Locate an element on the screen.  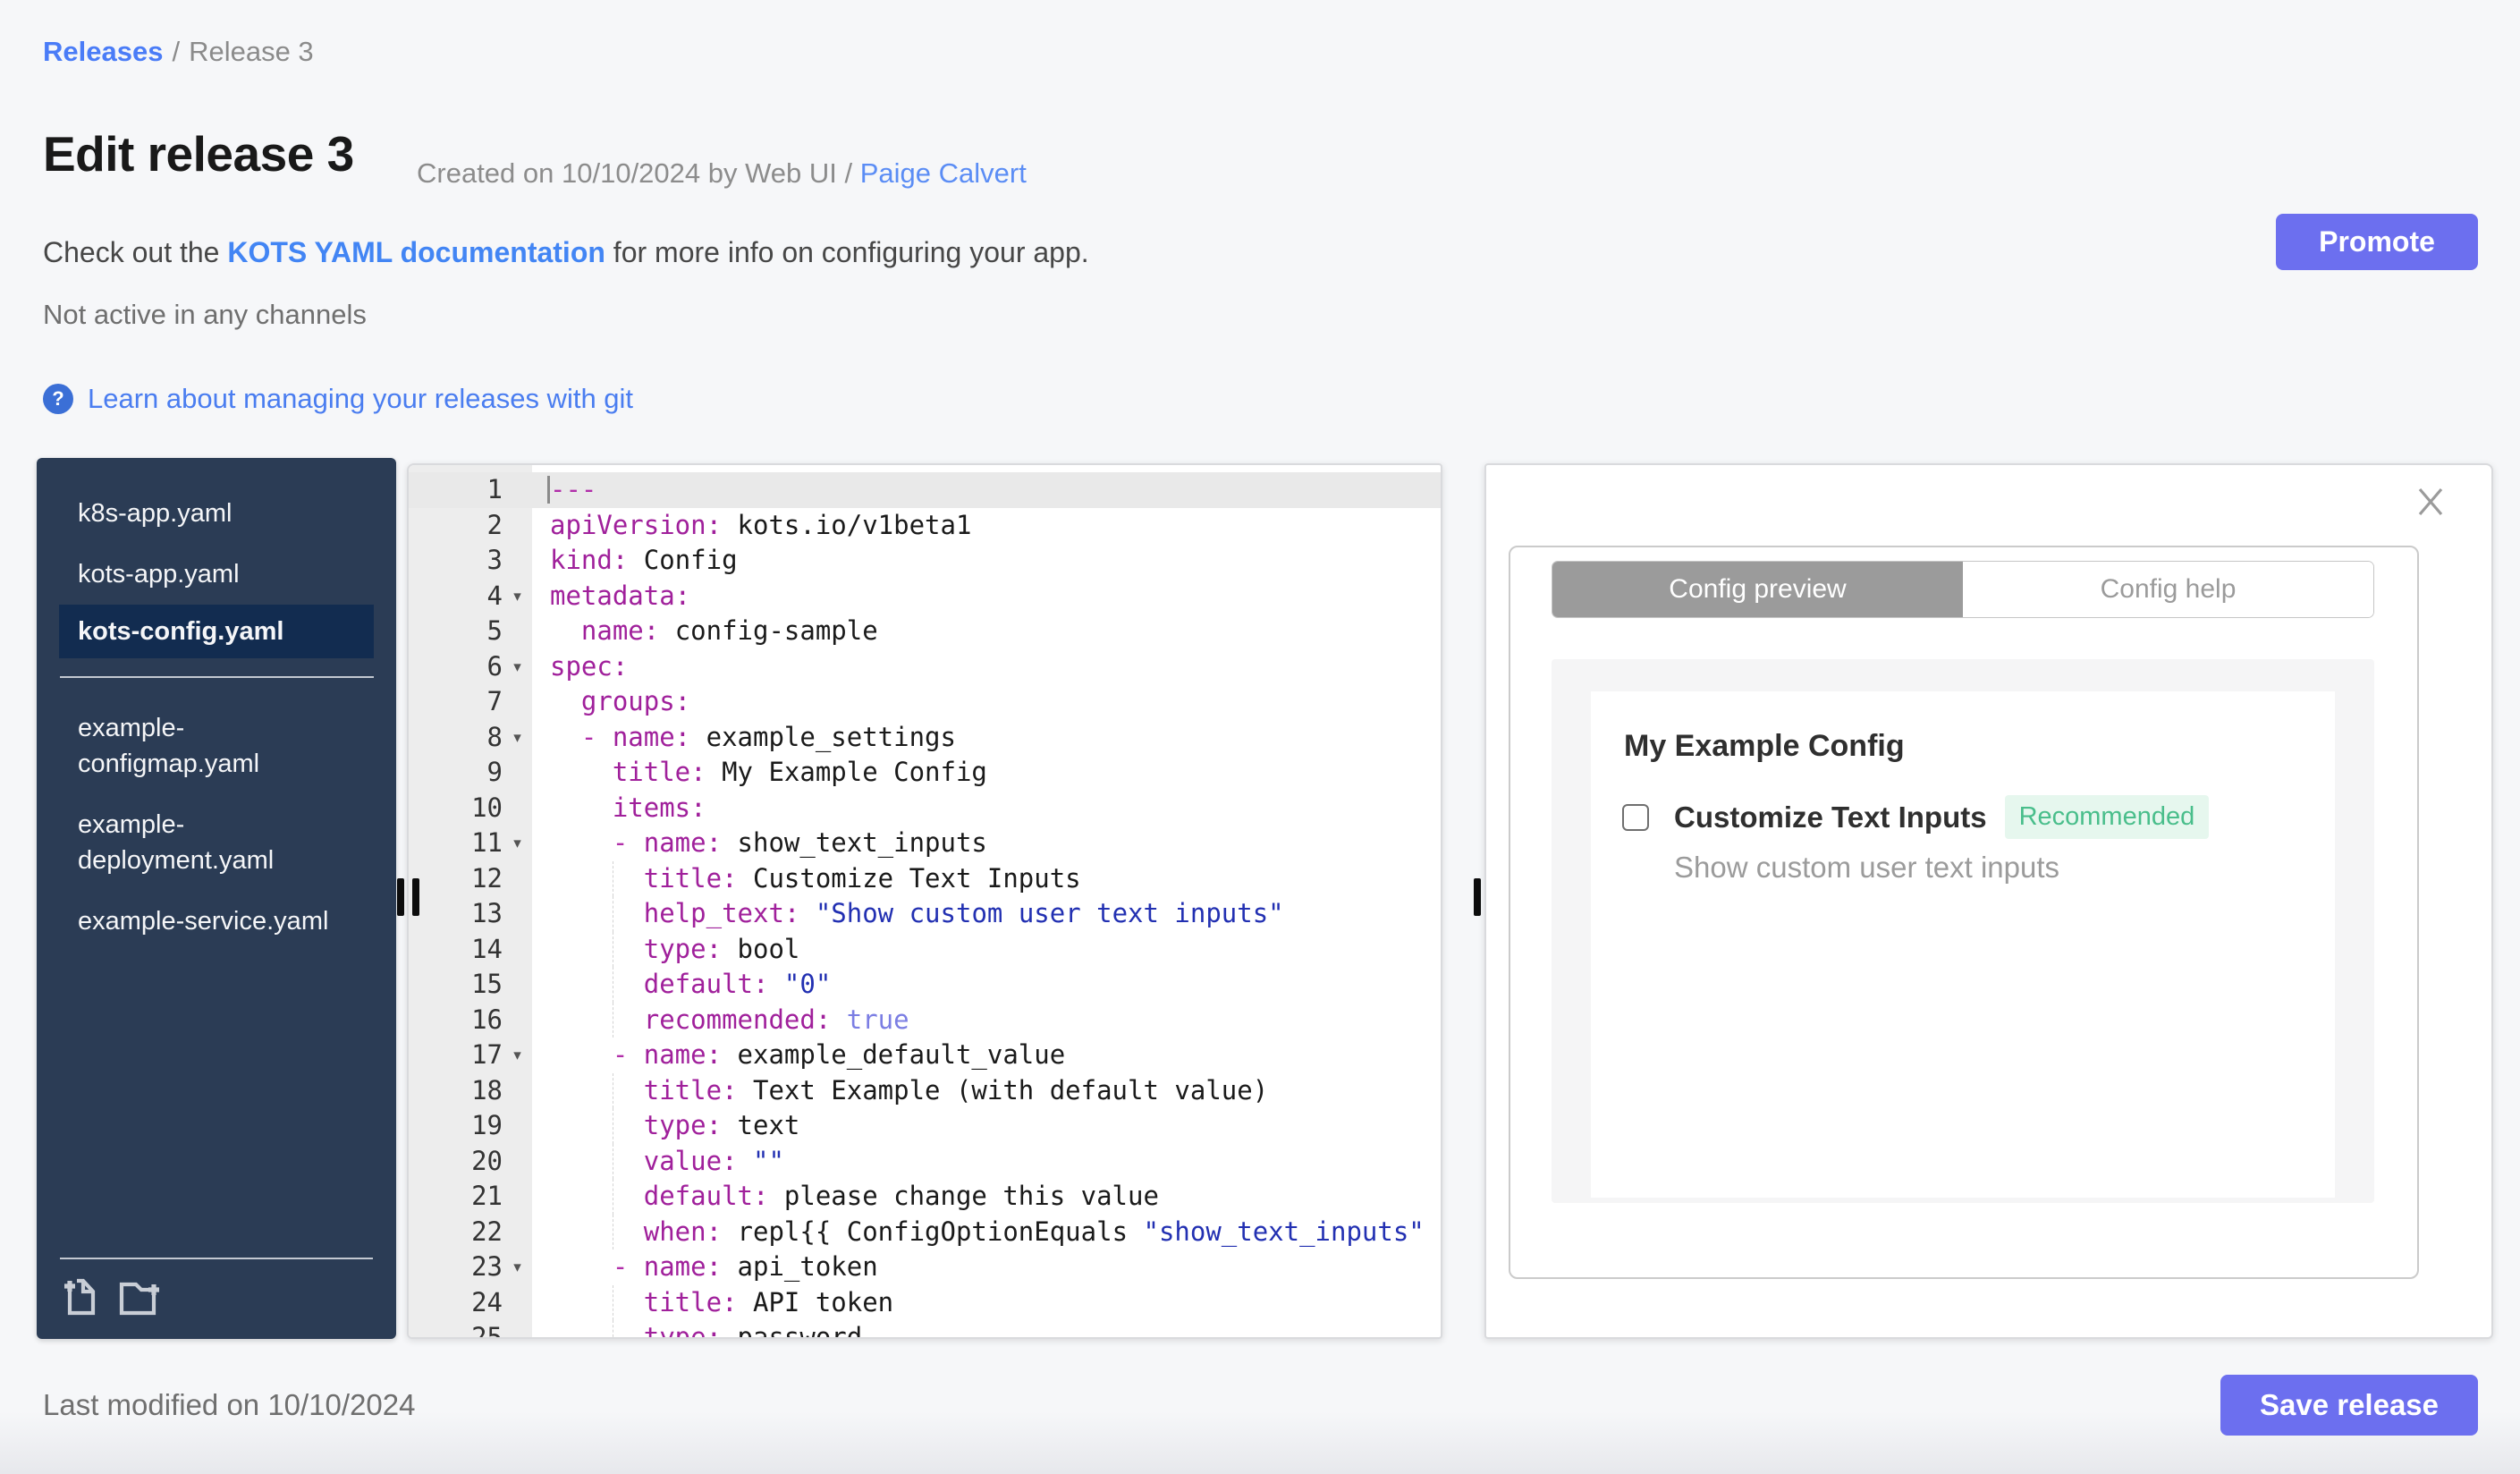
line-gutter: 18 is located at coordinates (470, 1091).